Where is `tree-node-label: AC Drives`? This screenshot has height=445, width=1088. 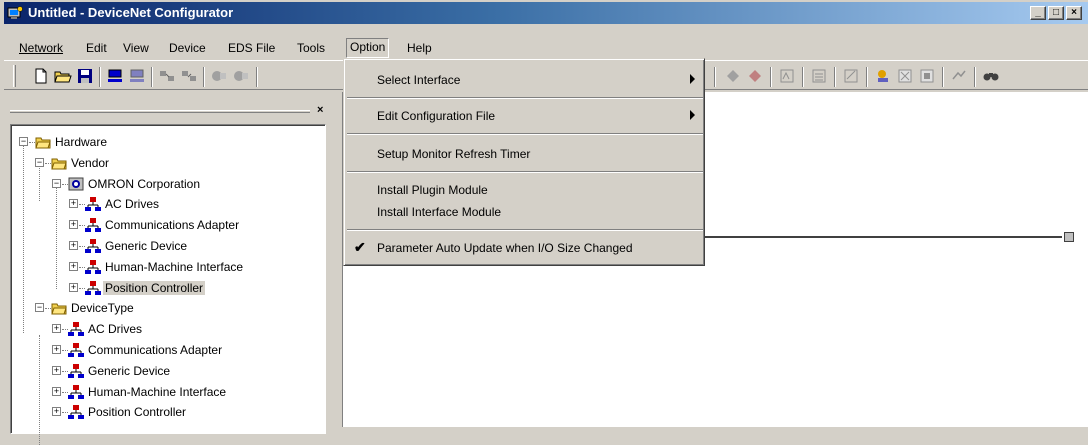
tree-node-label: AC Drives is located at coordinates (115, 329).